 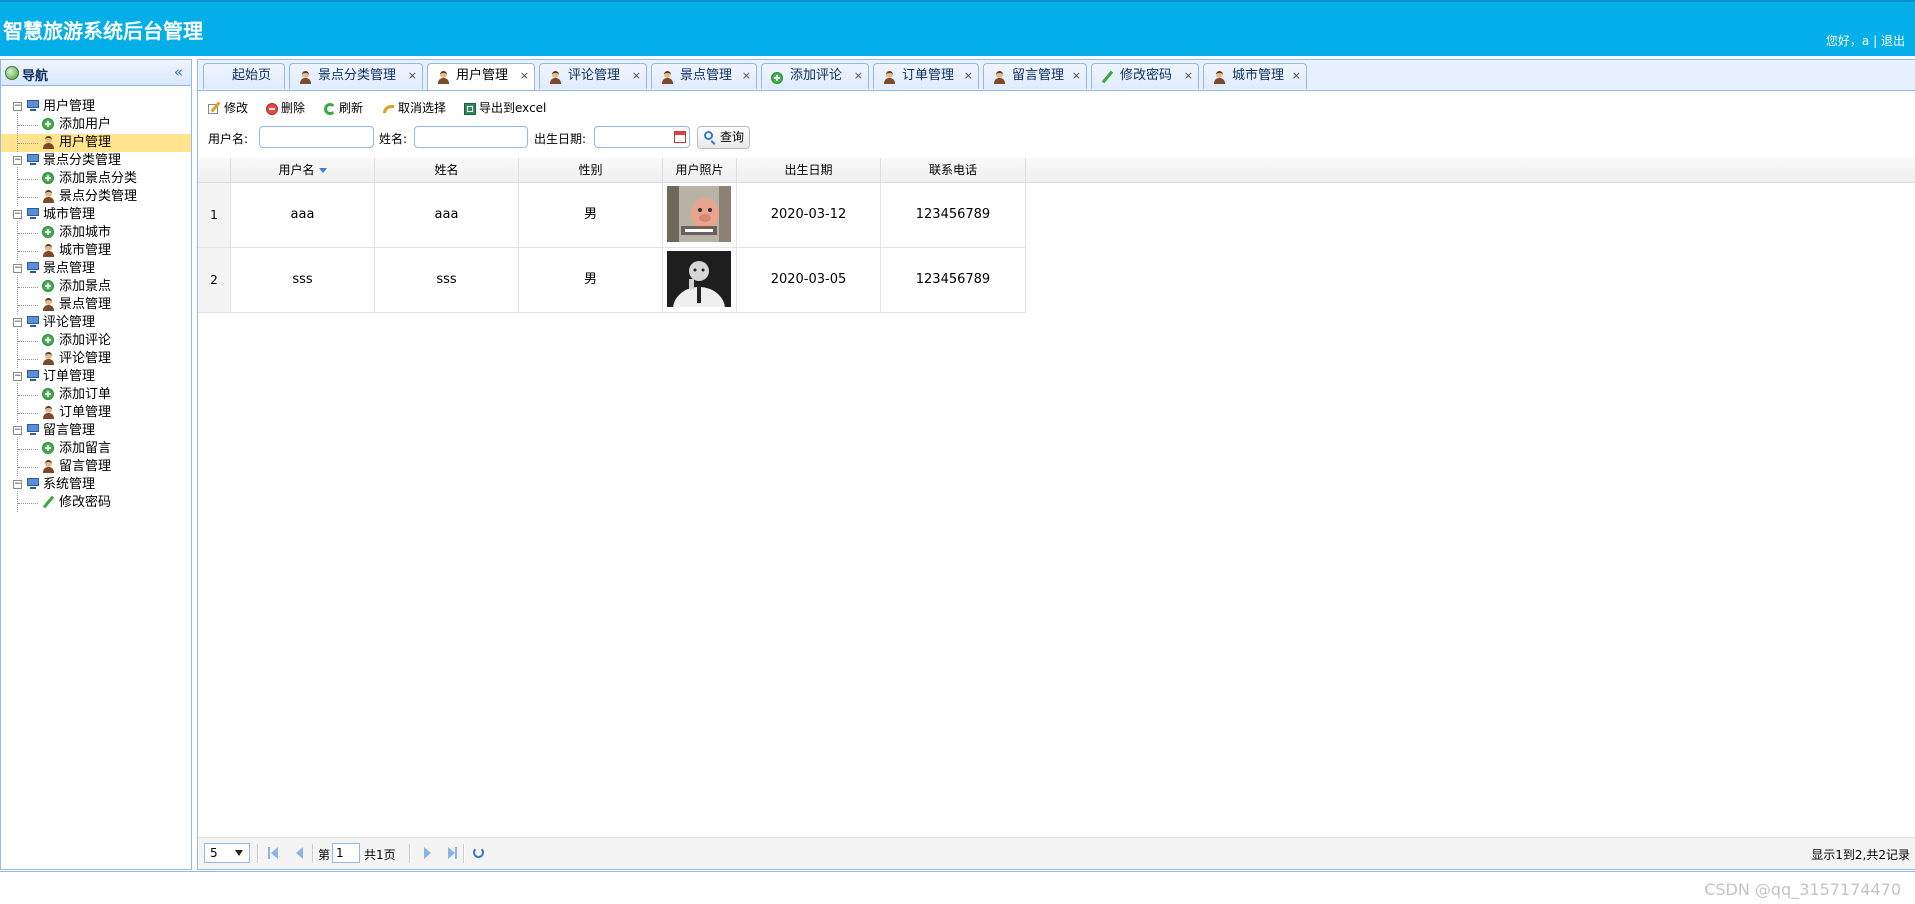 What do you see at coordinates (96, 323) in the screenshot?
I see `nav-group: − 评论管理` at bounding box center [96, 323].